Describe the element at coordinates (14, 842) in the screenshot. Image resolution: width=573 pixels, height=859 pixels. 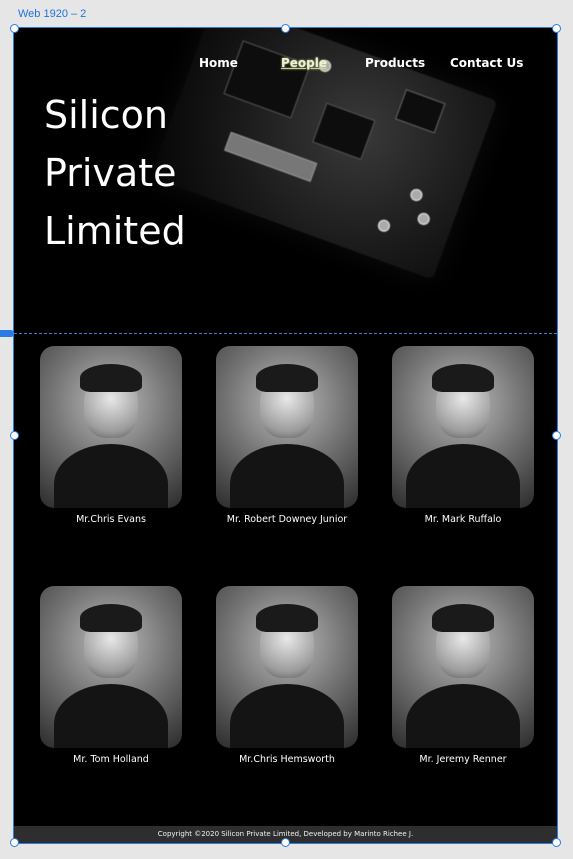
I see `resize-handle-bottom-left` at that location.